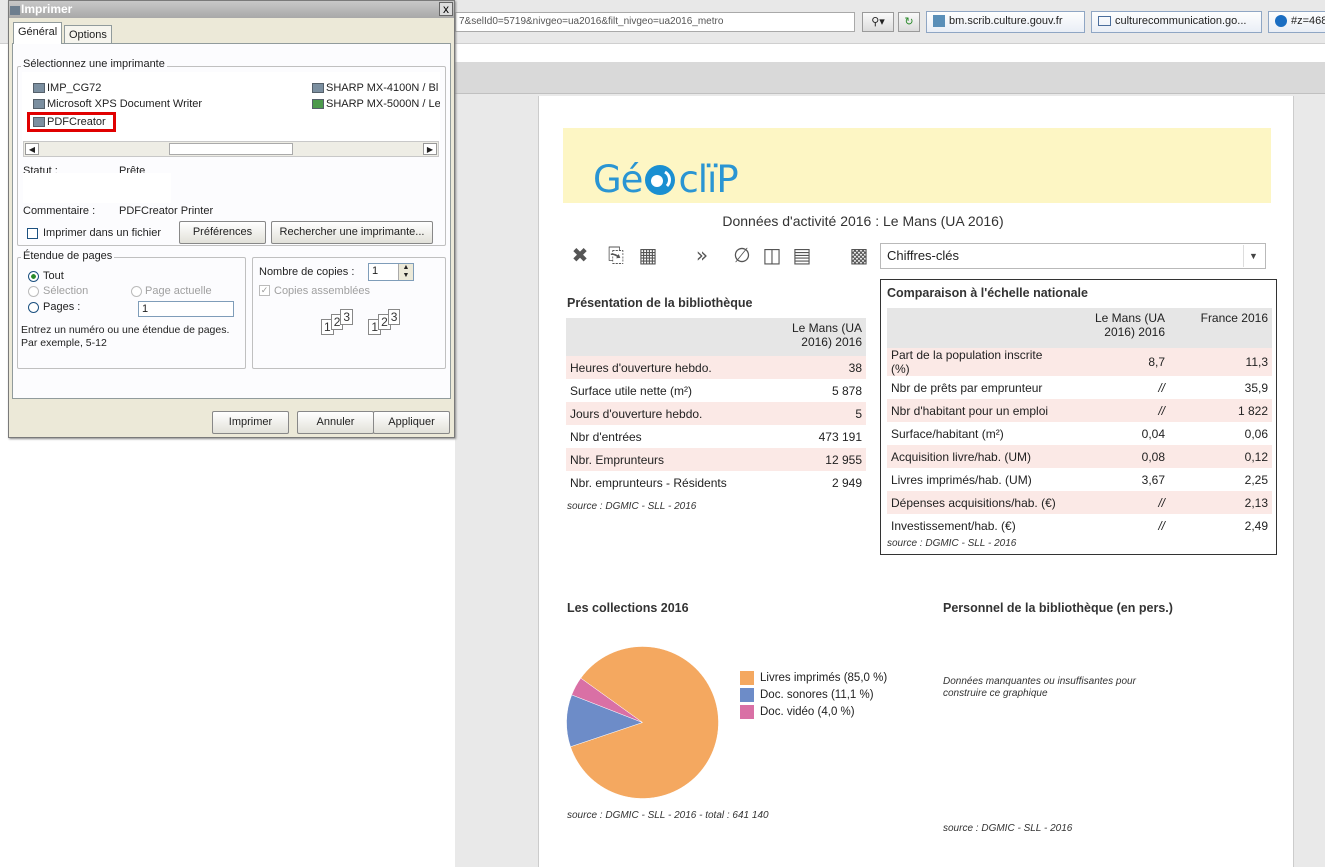 This screenshot has width=1325, height=867. What do you see at coordinates (32, 233) in the screenshot?
I see `print-to-file-checkbox` at bounding box center [32, 233].